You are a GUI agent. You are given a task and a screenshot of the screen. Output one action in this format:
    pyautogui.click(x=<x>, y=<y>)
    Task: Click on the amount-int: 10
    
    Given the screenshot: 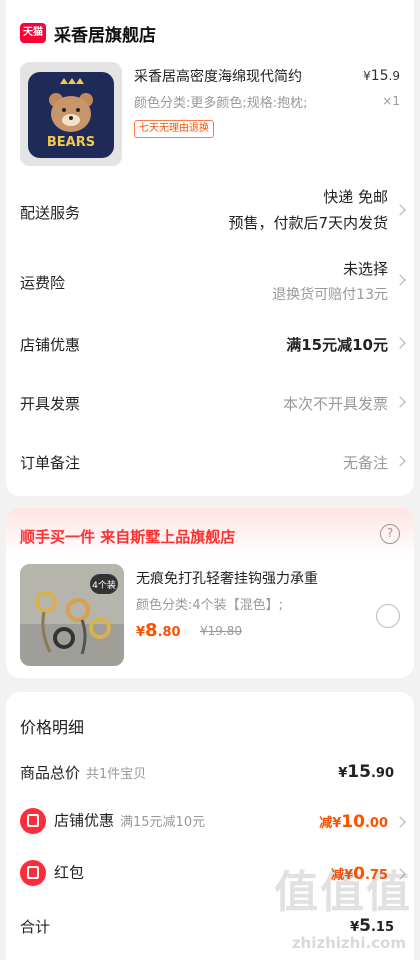 What is the action you would take?
    pyautogui.click(x=353, y=822)
    